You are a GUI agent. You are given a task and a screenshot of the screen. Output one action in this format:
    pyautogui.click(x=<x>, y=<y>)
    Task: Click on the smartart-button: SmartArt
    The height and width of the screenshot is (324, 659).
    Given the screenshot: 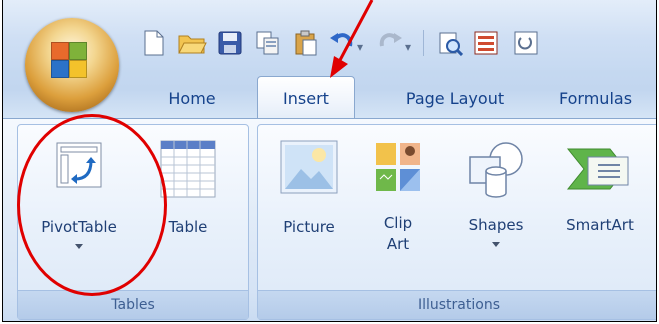 What is the action you would take?
    pyautogui.click(x=600, y=187)
    